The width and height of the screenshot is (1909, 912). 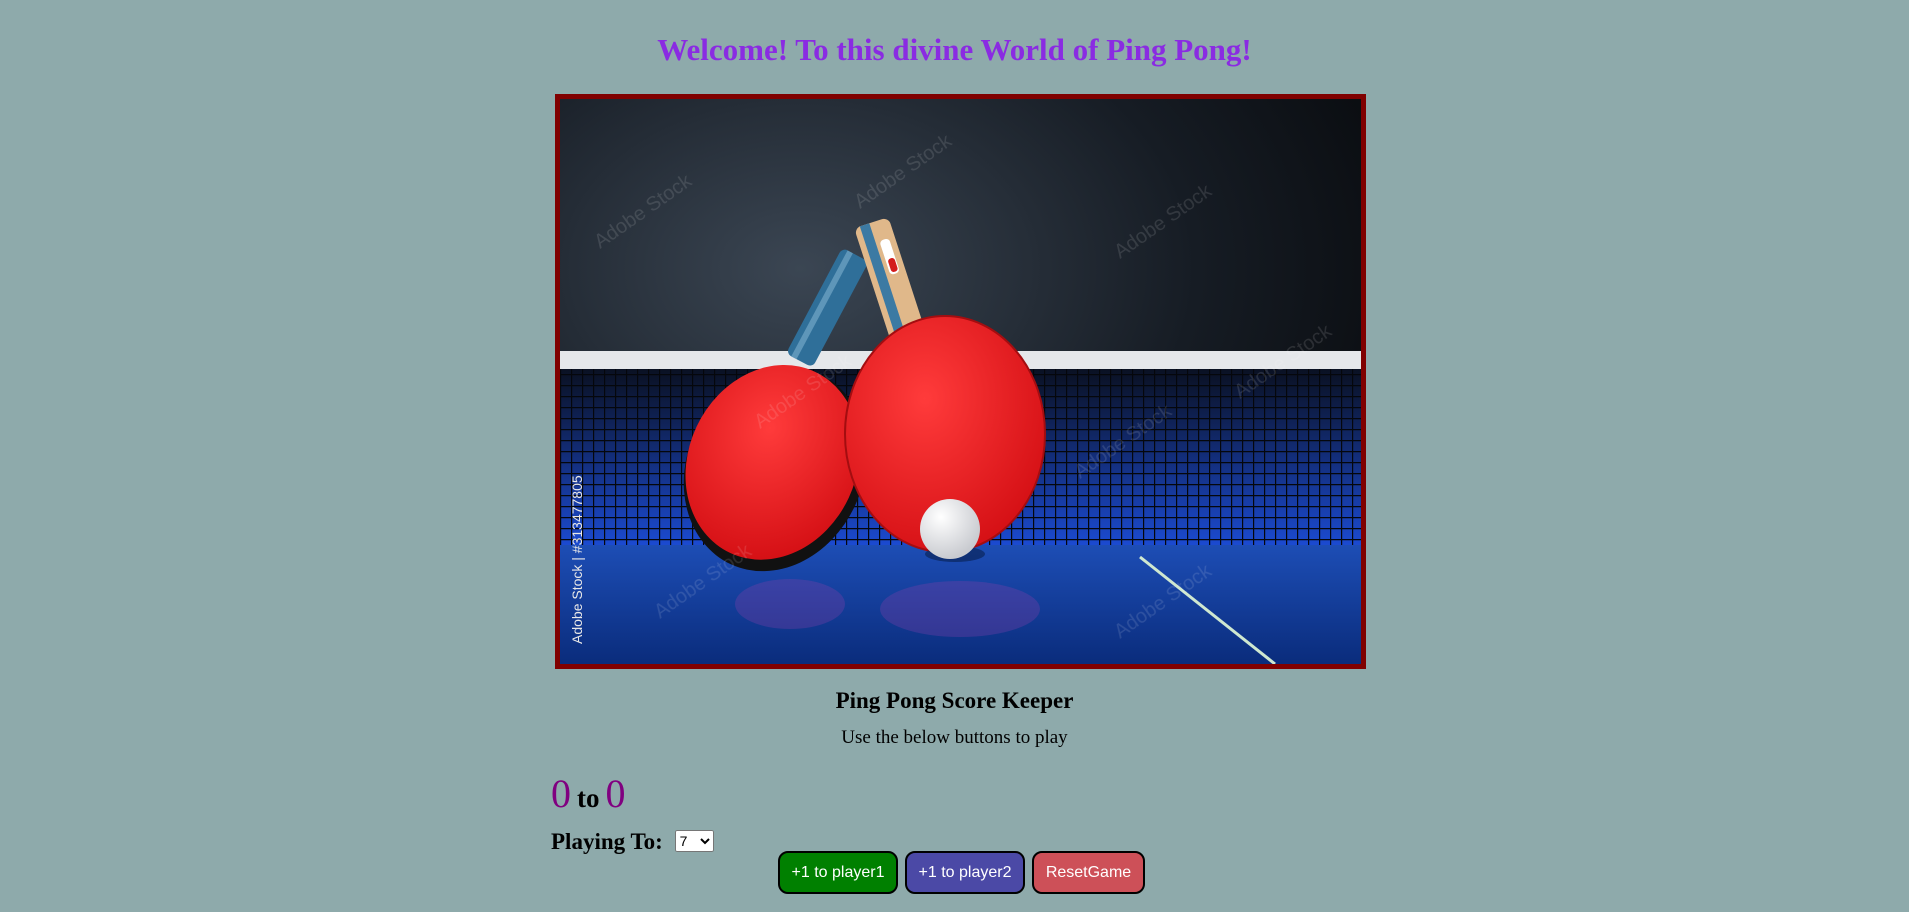 What do you see at coordinates (577, 559) in the screenshot?
I see `watermark-text: Adobe Stock | #313477805` at bounding box center [577, 559].